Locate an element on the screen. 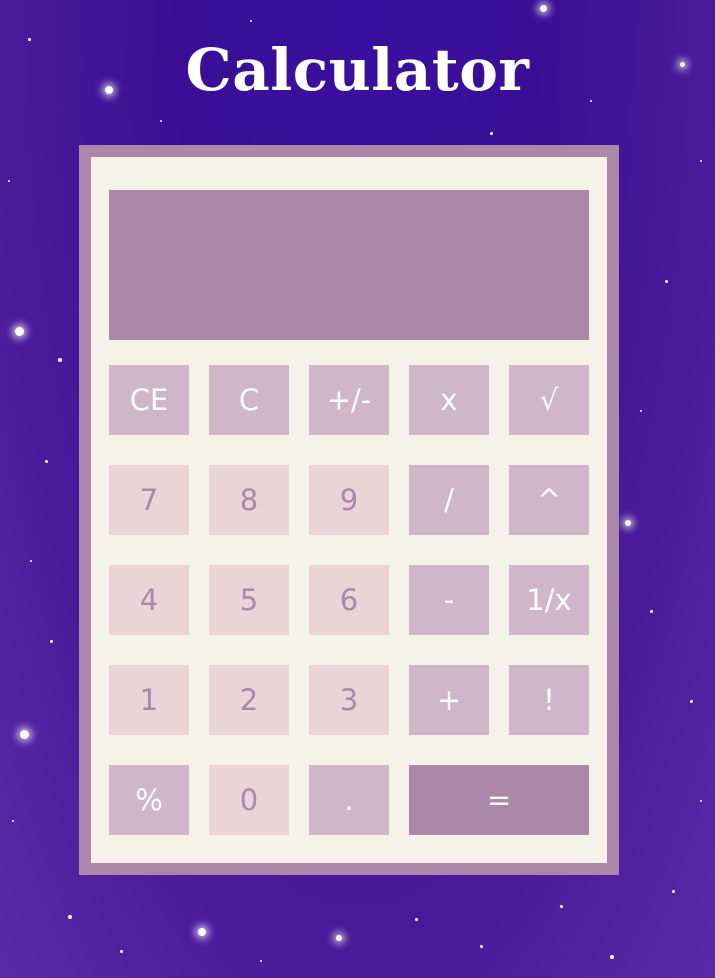 Image resolution: width=715 pixels, height=978 pixels. digit-7-button: 7 is located at coordinates (149, 500).